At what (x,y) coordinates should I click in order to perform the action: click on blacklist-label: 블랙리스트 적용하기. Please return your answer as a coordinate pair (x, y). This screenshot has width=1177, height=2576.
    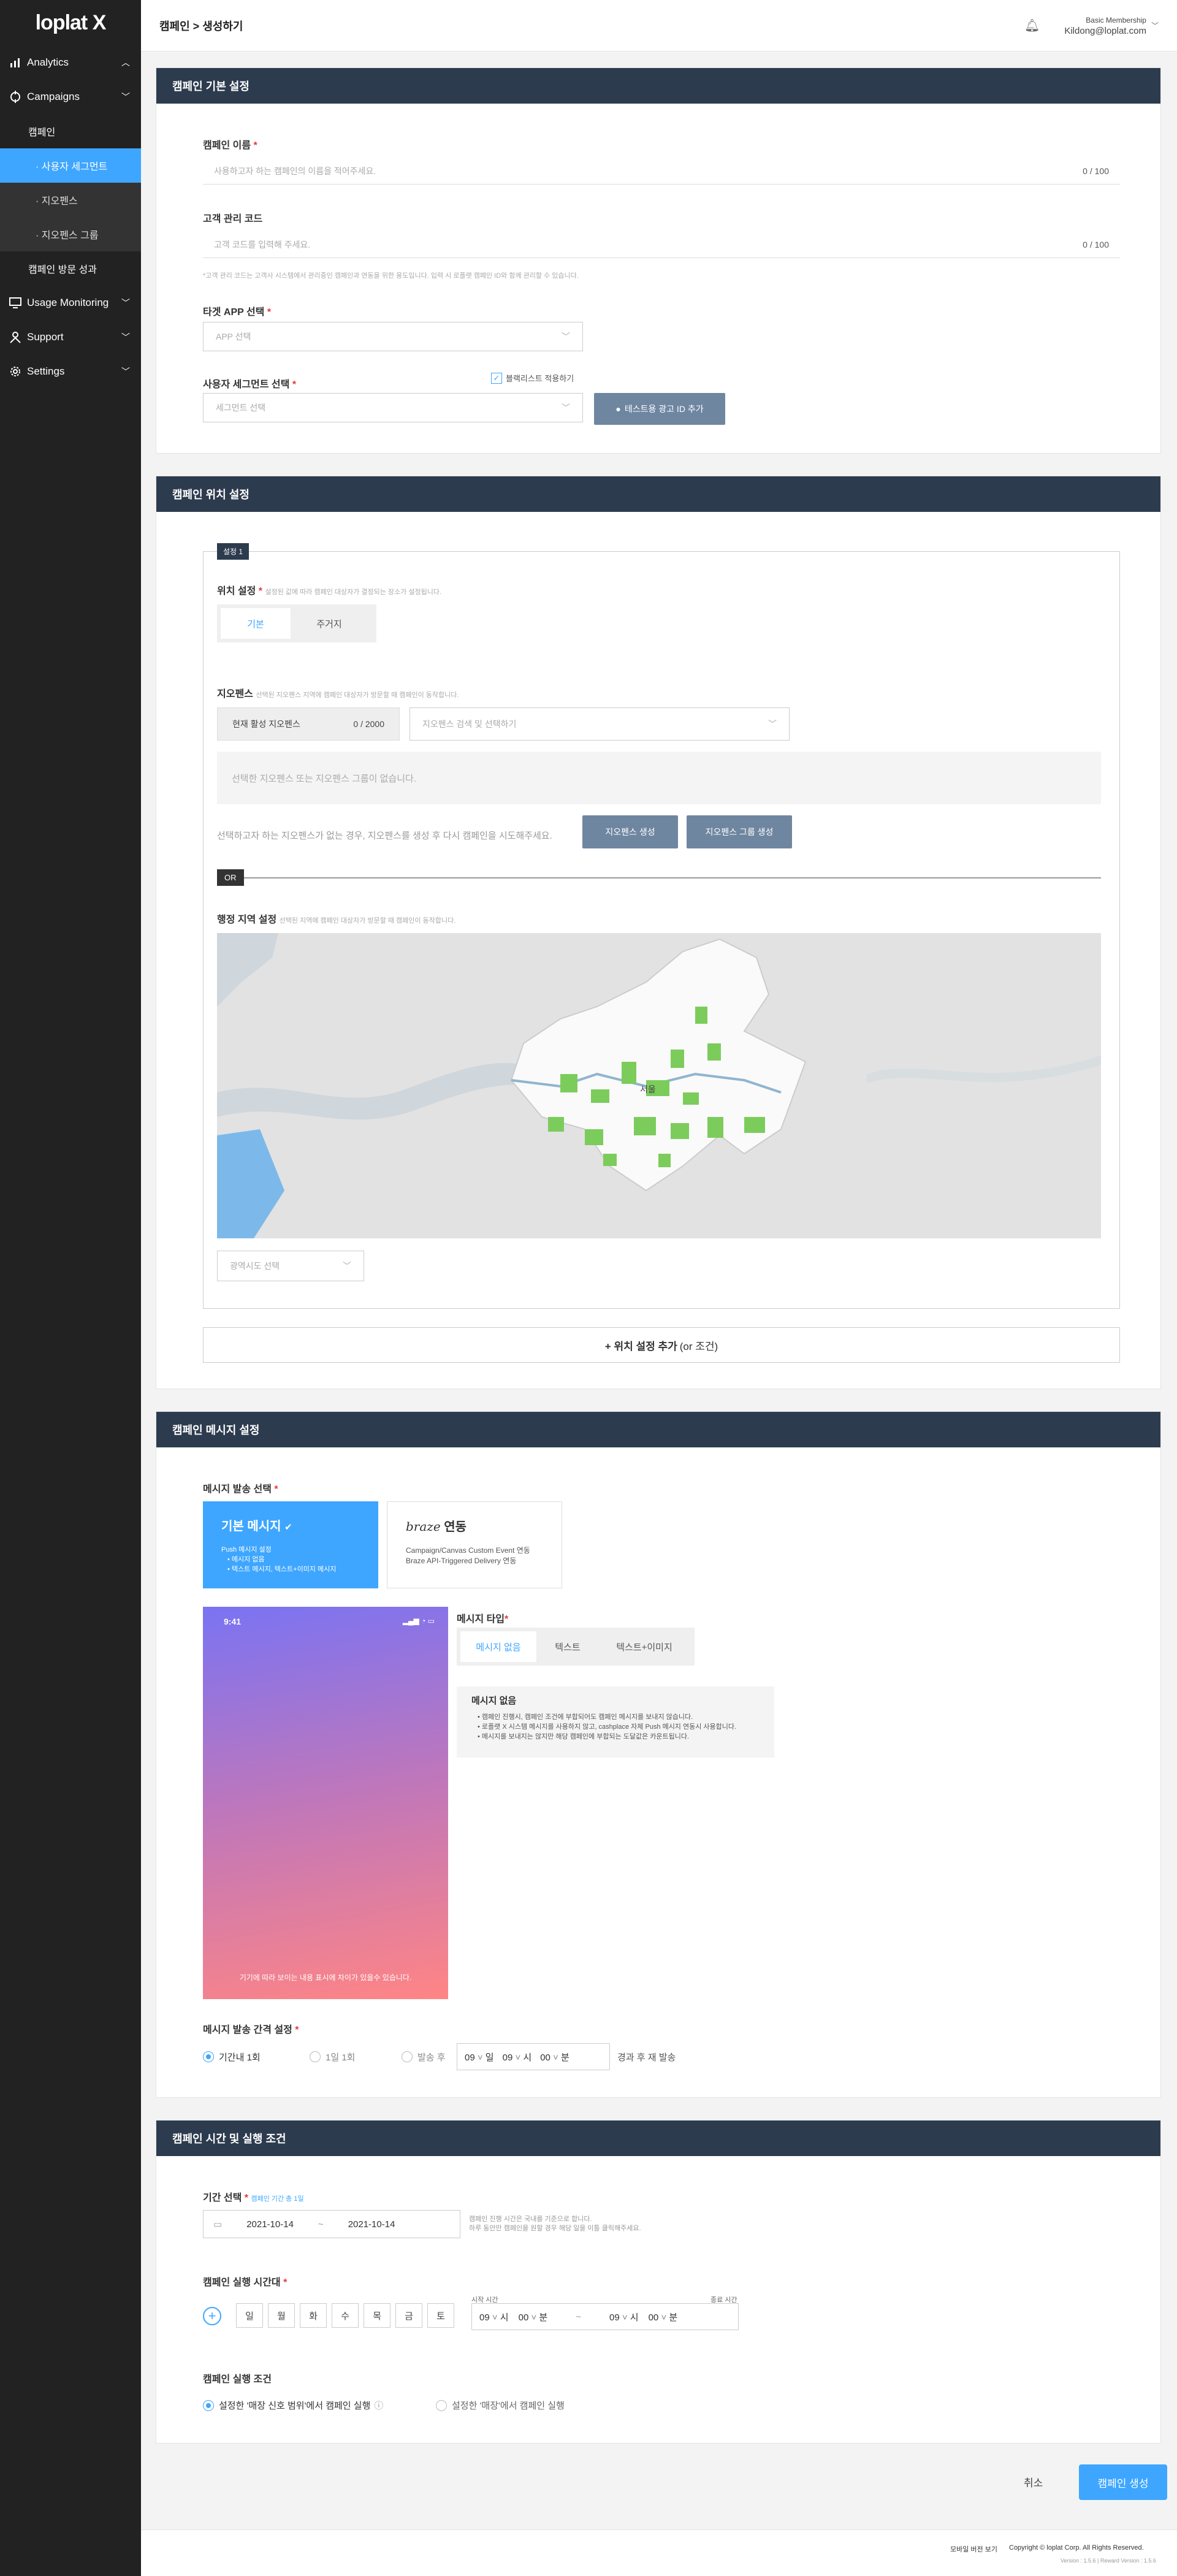
    Looking at the image, I should click on (540, 378).